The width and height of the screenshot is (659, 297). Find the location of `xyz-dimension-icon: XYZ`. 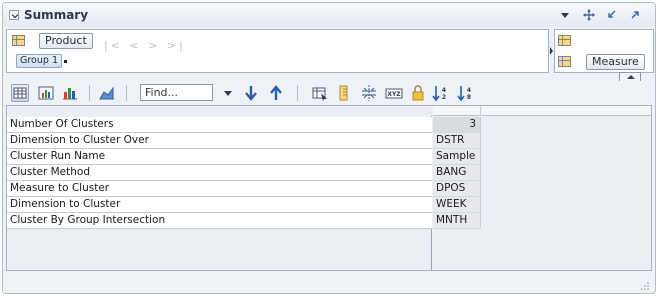

xyz-dimension-icon: XYZ is located at coordinates (394, 93).